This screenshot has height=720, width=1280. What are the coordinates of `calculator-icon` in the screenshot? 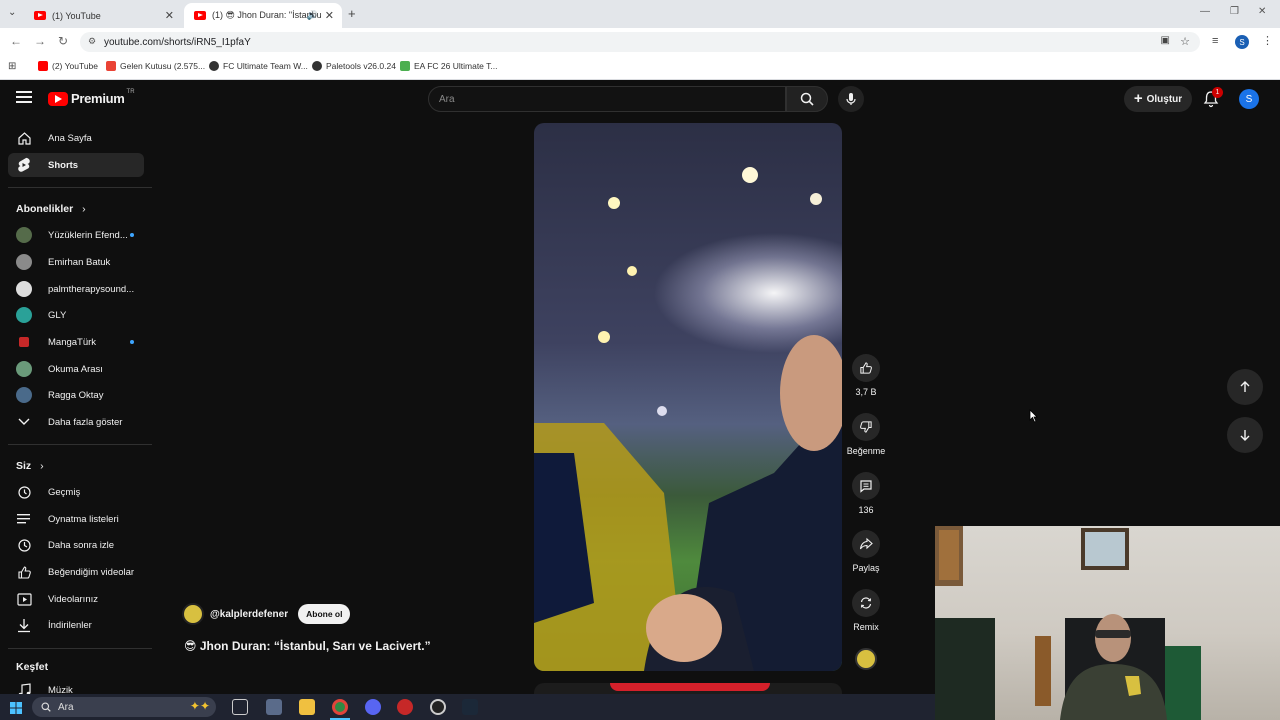 It's located at (274, 707).